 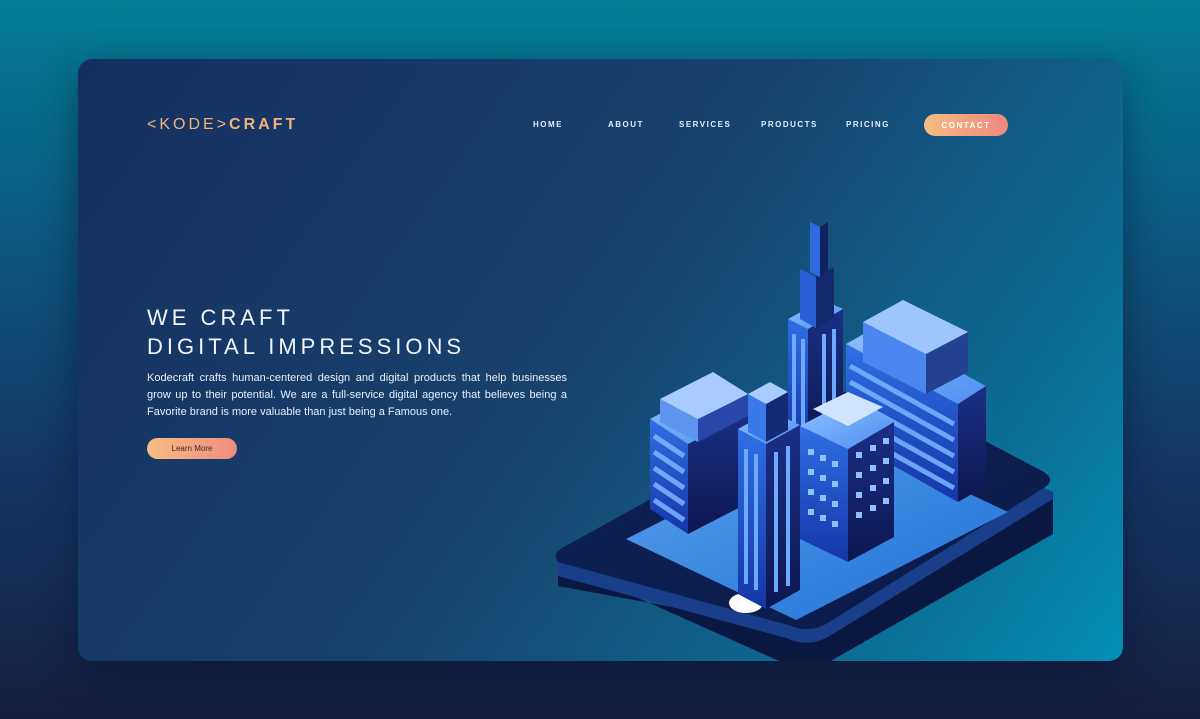 I want to click on nav-pricing: PRICING, so click(x=868, y=124).